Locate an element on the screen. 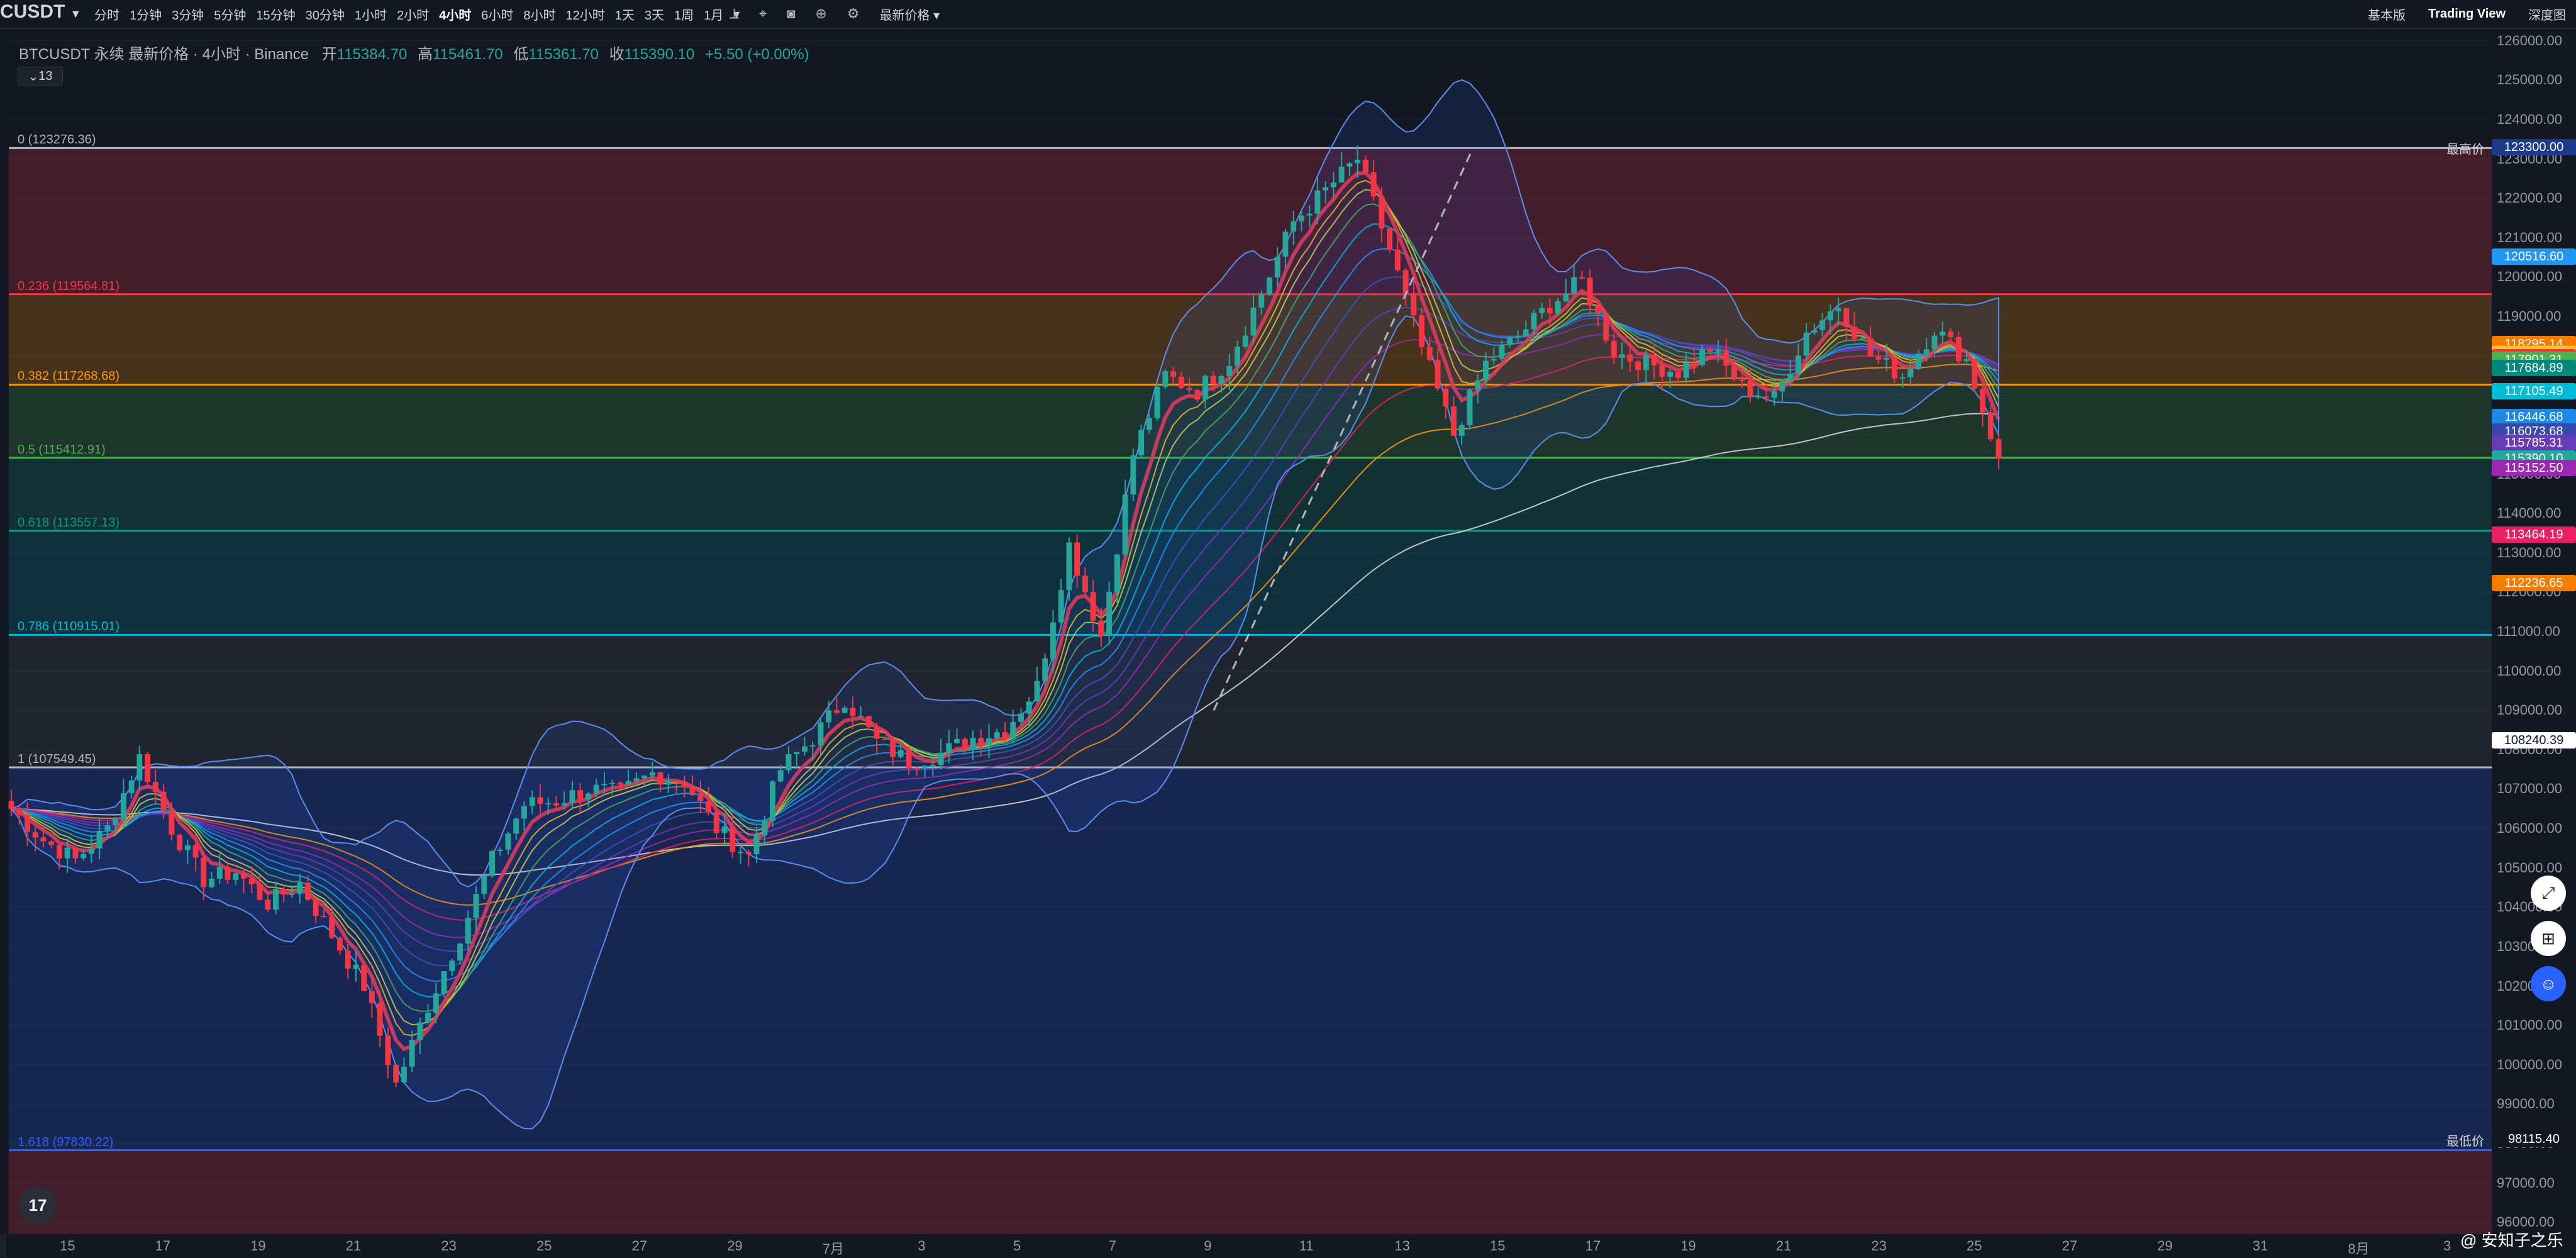 The height and width of the screenshot is (1258, 2576). grid-icon: ⊞ is located at coordinates (2548, 939).